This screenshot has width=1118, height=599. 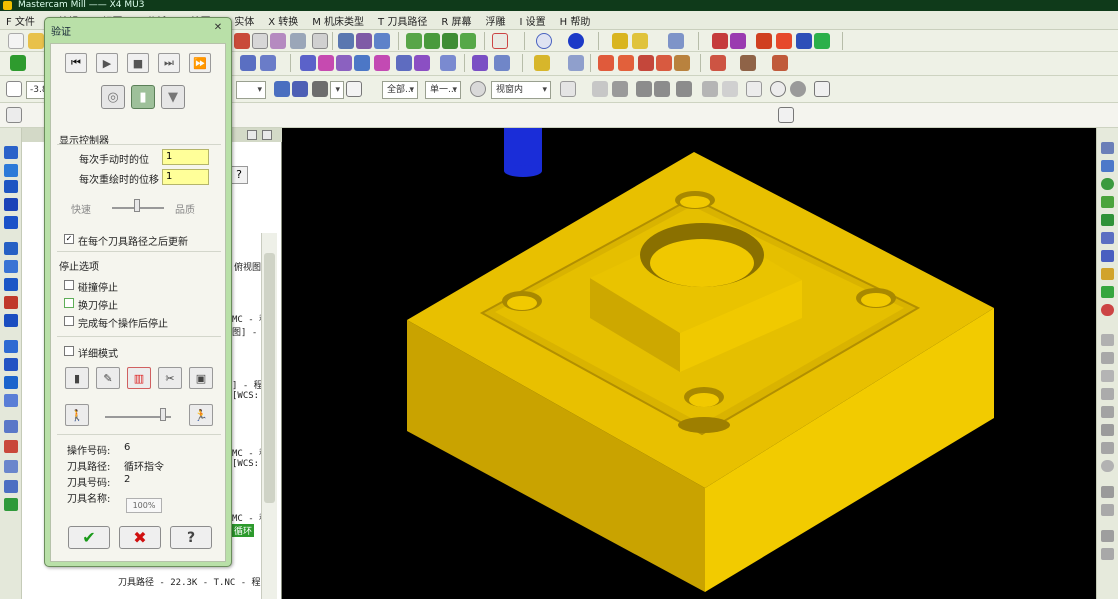 What do you see at coordinates (822, 89) in the screenshot?
I see `question-icon` at bounding box center [822, 89].